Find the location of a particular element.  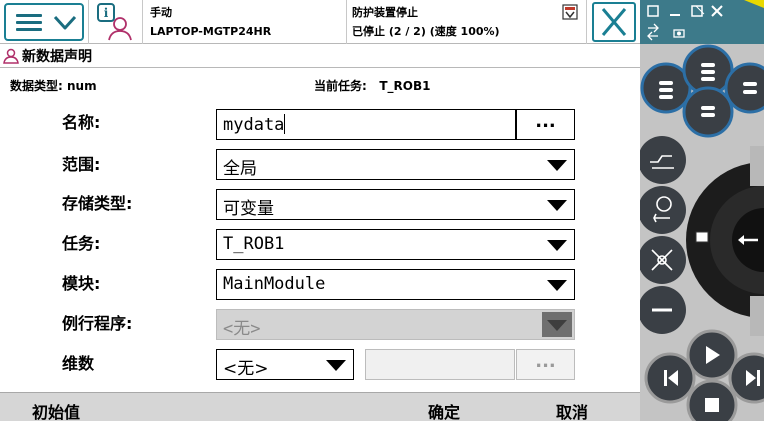

storage-type-value: 可变量 is located at coordinates (248, 209).